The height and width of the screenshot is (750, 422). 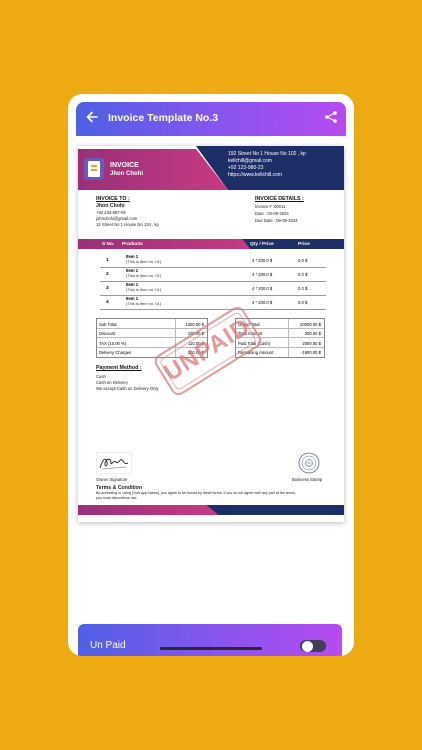 I want to click on company-website: https://www.kellchill.com, so click(x=255, y=175).